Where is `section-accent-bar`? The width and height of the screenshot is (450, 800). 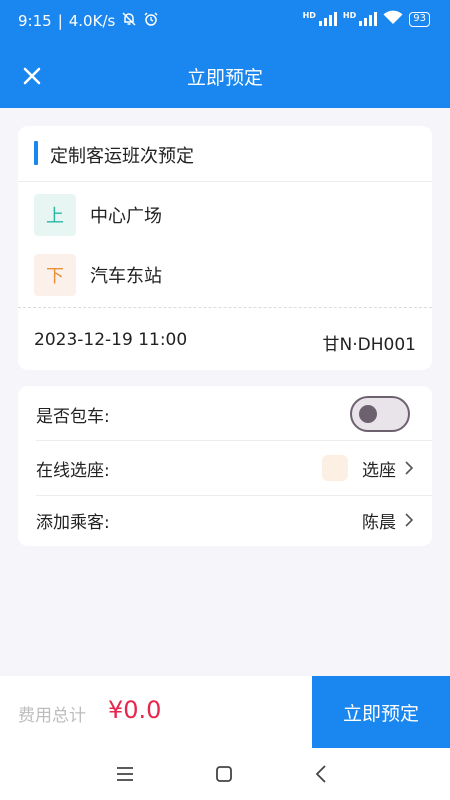 section-accent-bar is located at coordinates (36, 153).